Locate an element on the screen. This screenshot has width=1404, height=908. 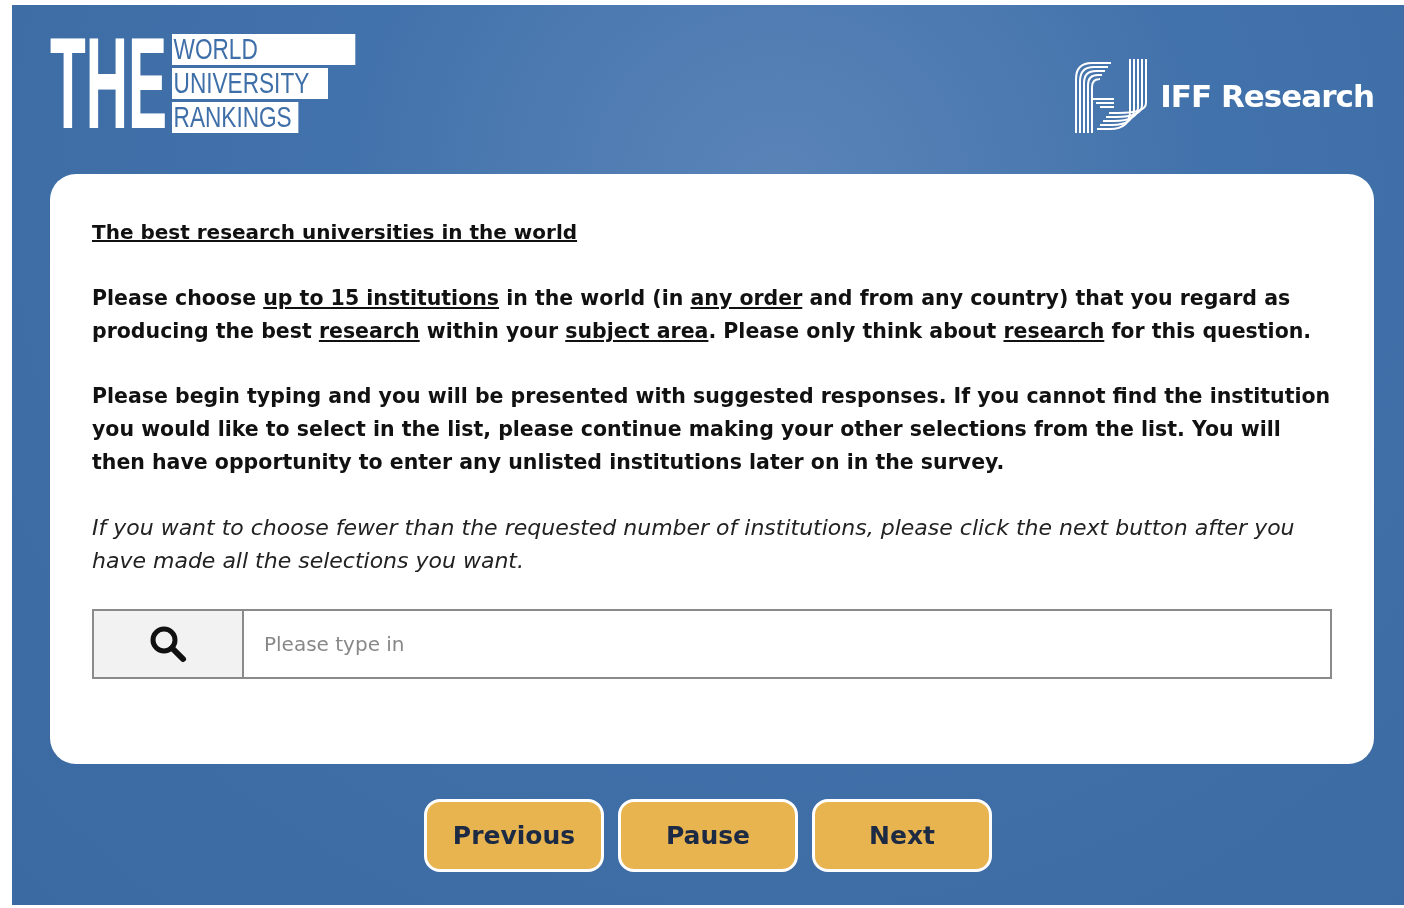
nav-button: Next is located at coordinates (902, 835).